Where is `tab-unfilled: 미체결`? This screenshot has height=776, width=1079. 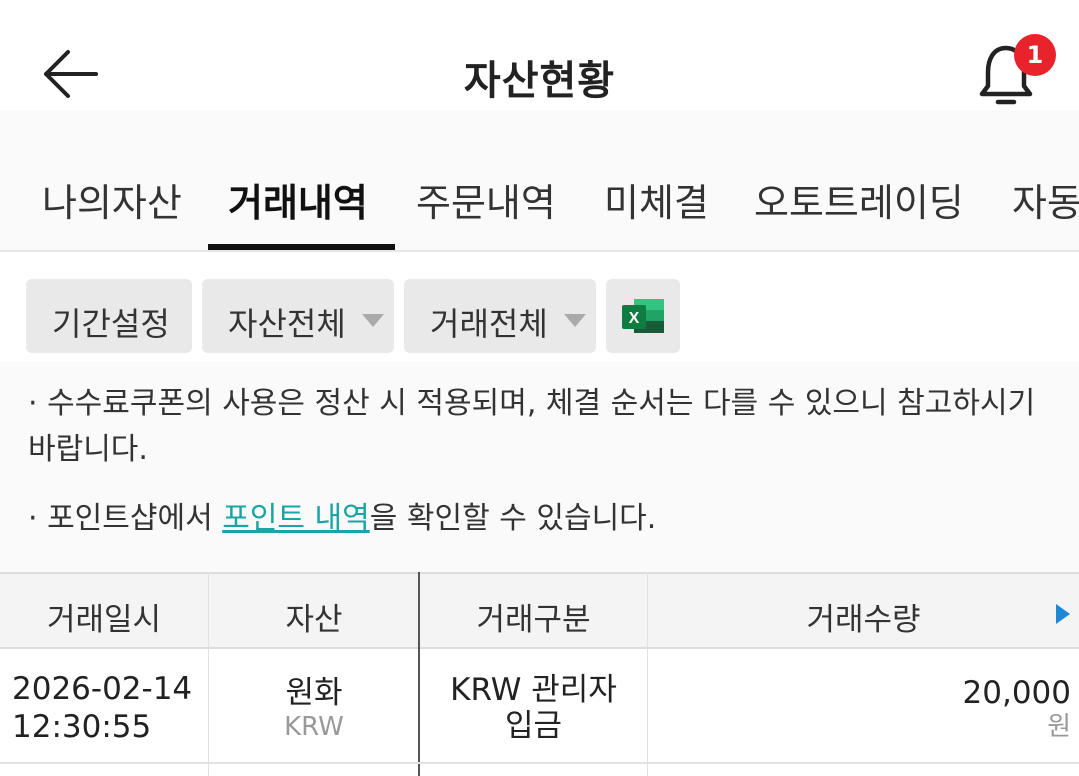
tab-unfilled: 미체결 is located at coordinates (656, 199).